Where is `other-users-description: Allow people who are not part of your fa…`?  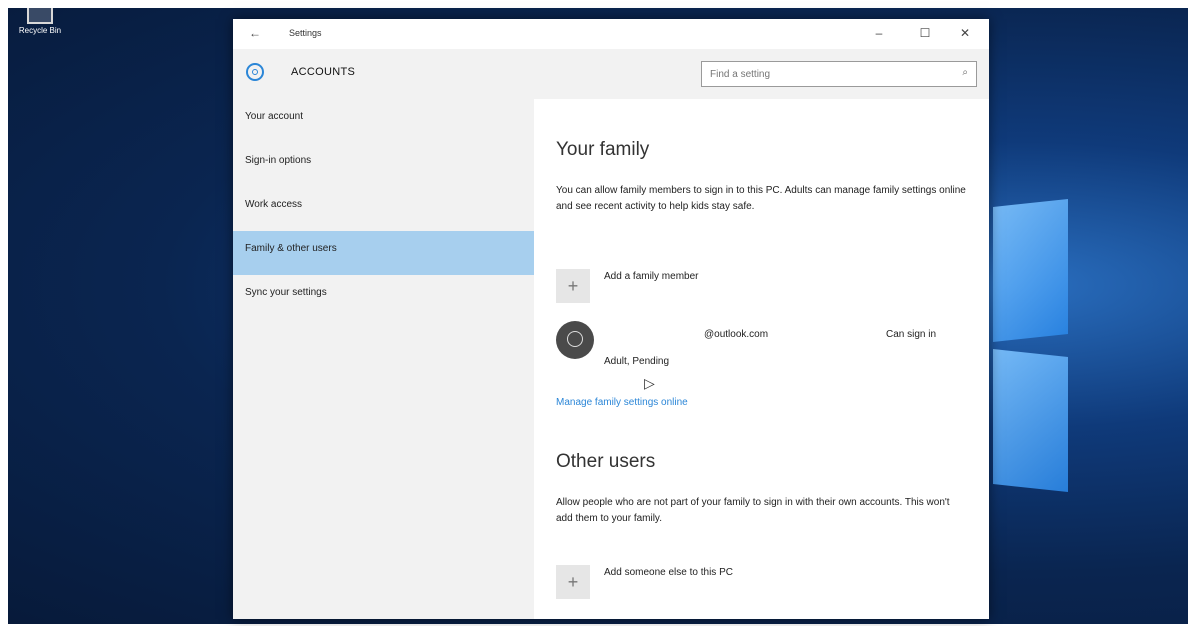
other-users-description: Allow people who are not part of your fa… is located at coordinates (753, 510).